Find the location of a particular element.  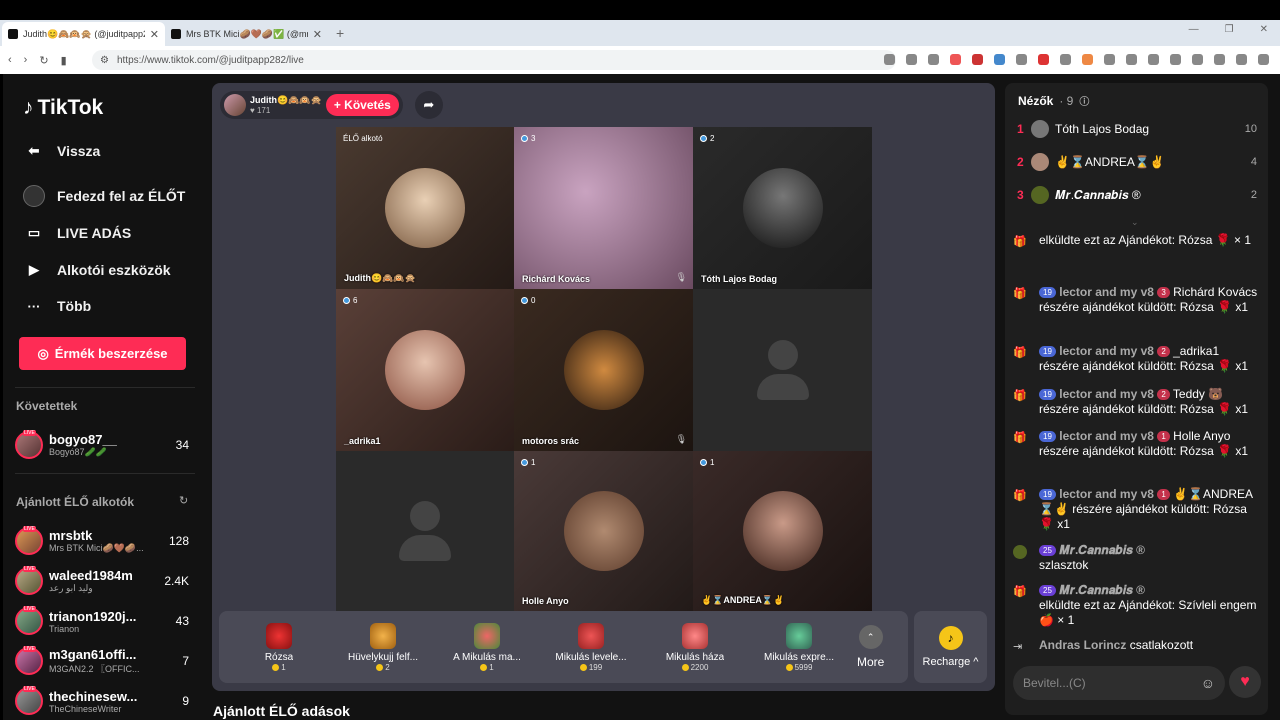

get-coins-button: ◎ Érmék beszerzése is located at coordinates (102, 353).